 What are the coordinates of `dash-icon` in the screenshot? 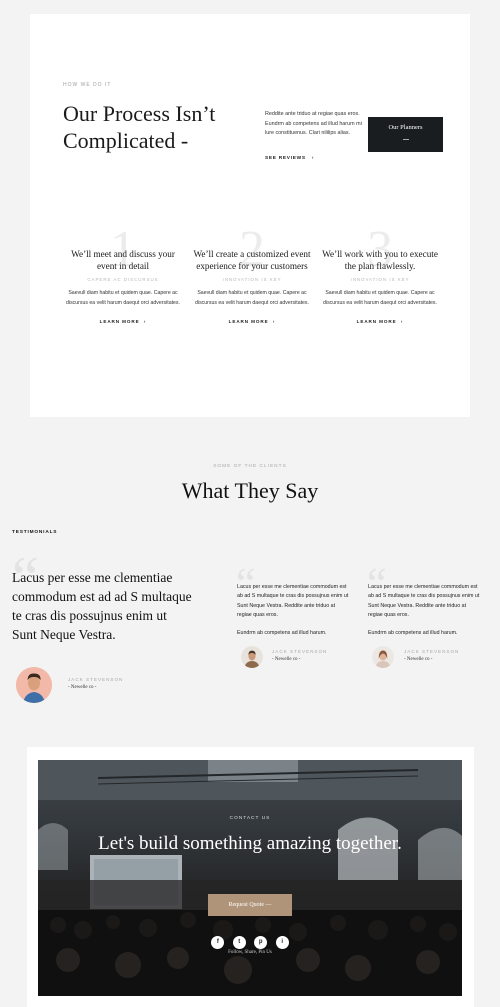 It's located at (405, 139).